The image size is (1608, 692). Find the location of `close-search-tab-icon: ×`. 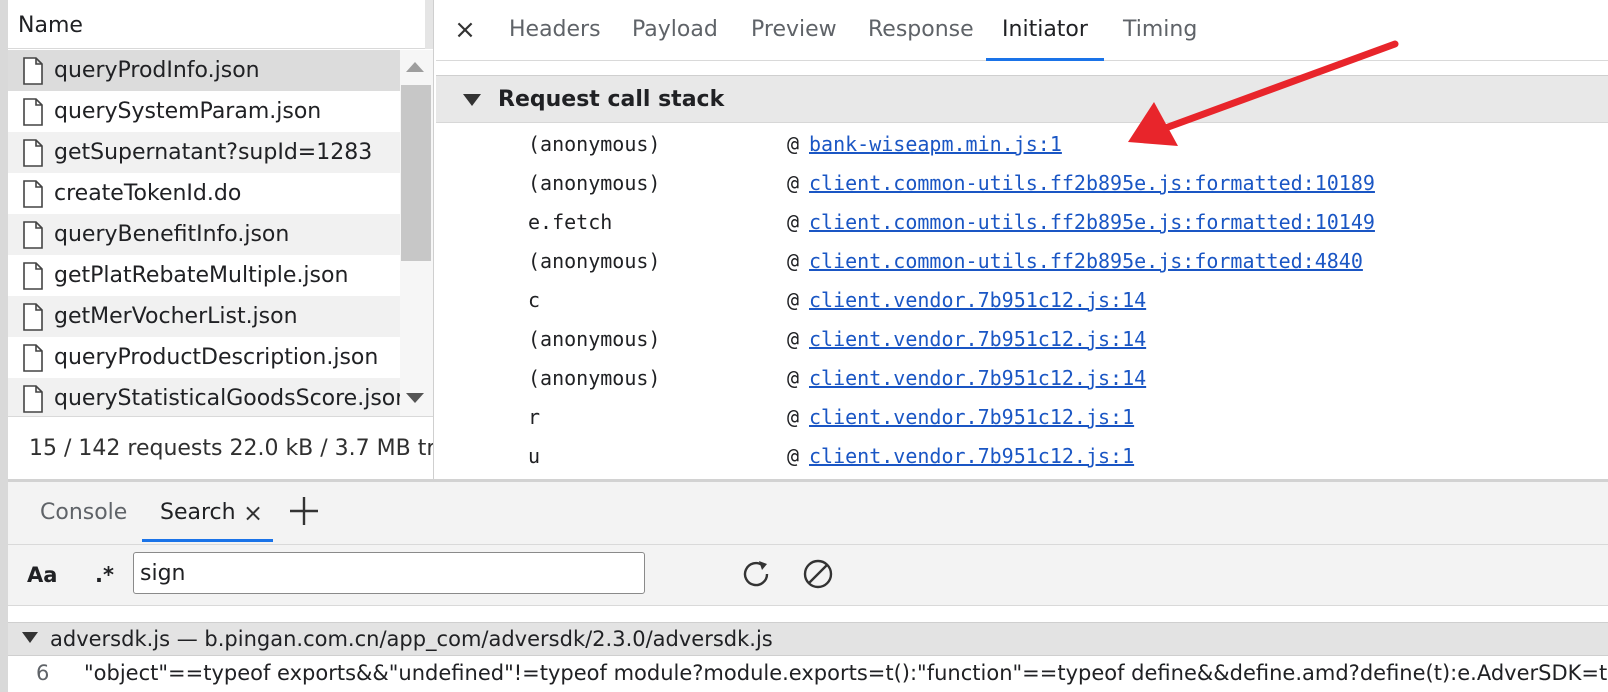

close-search-tab-icon: × is located at coordinates (253, 513).